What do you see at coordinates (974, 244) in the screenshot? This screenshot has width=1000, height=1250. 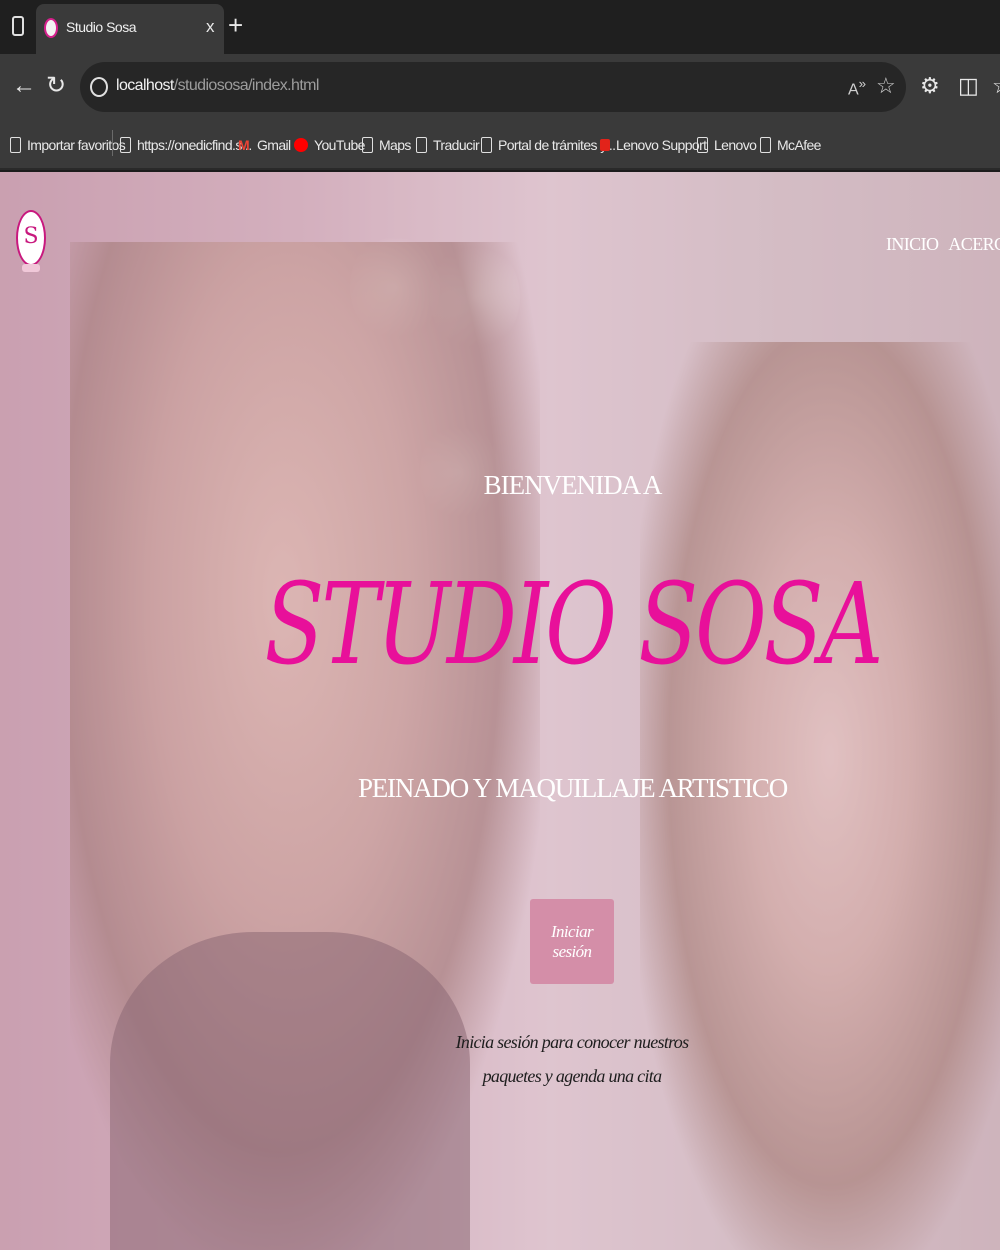 I see `nav-acerca: ACERCA D` at bounding box center [974, 244].